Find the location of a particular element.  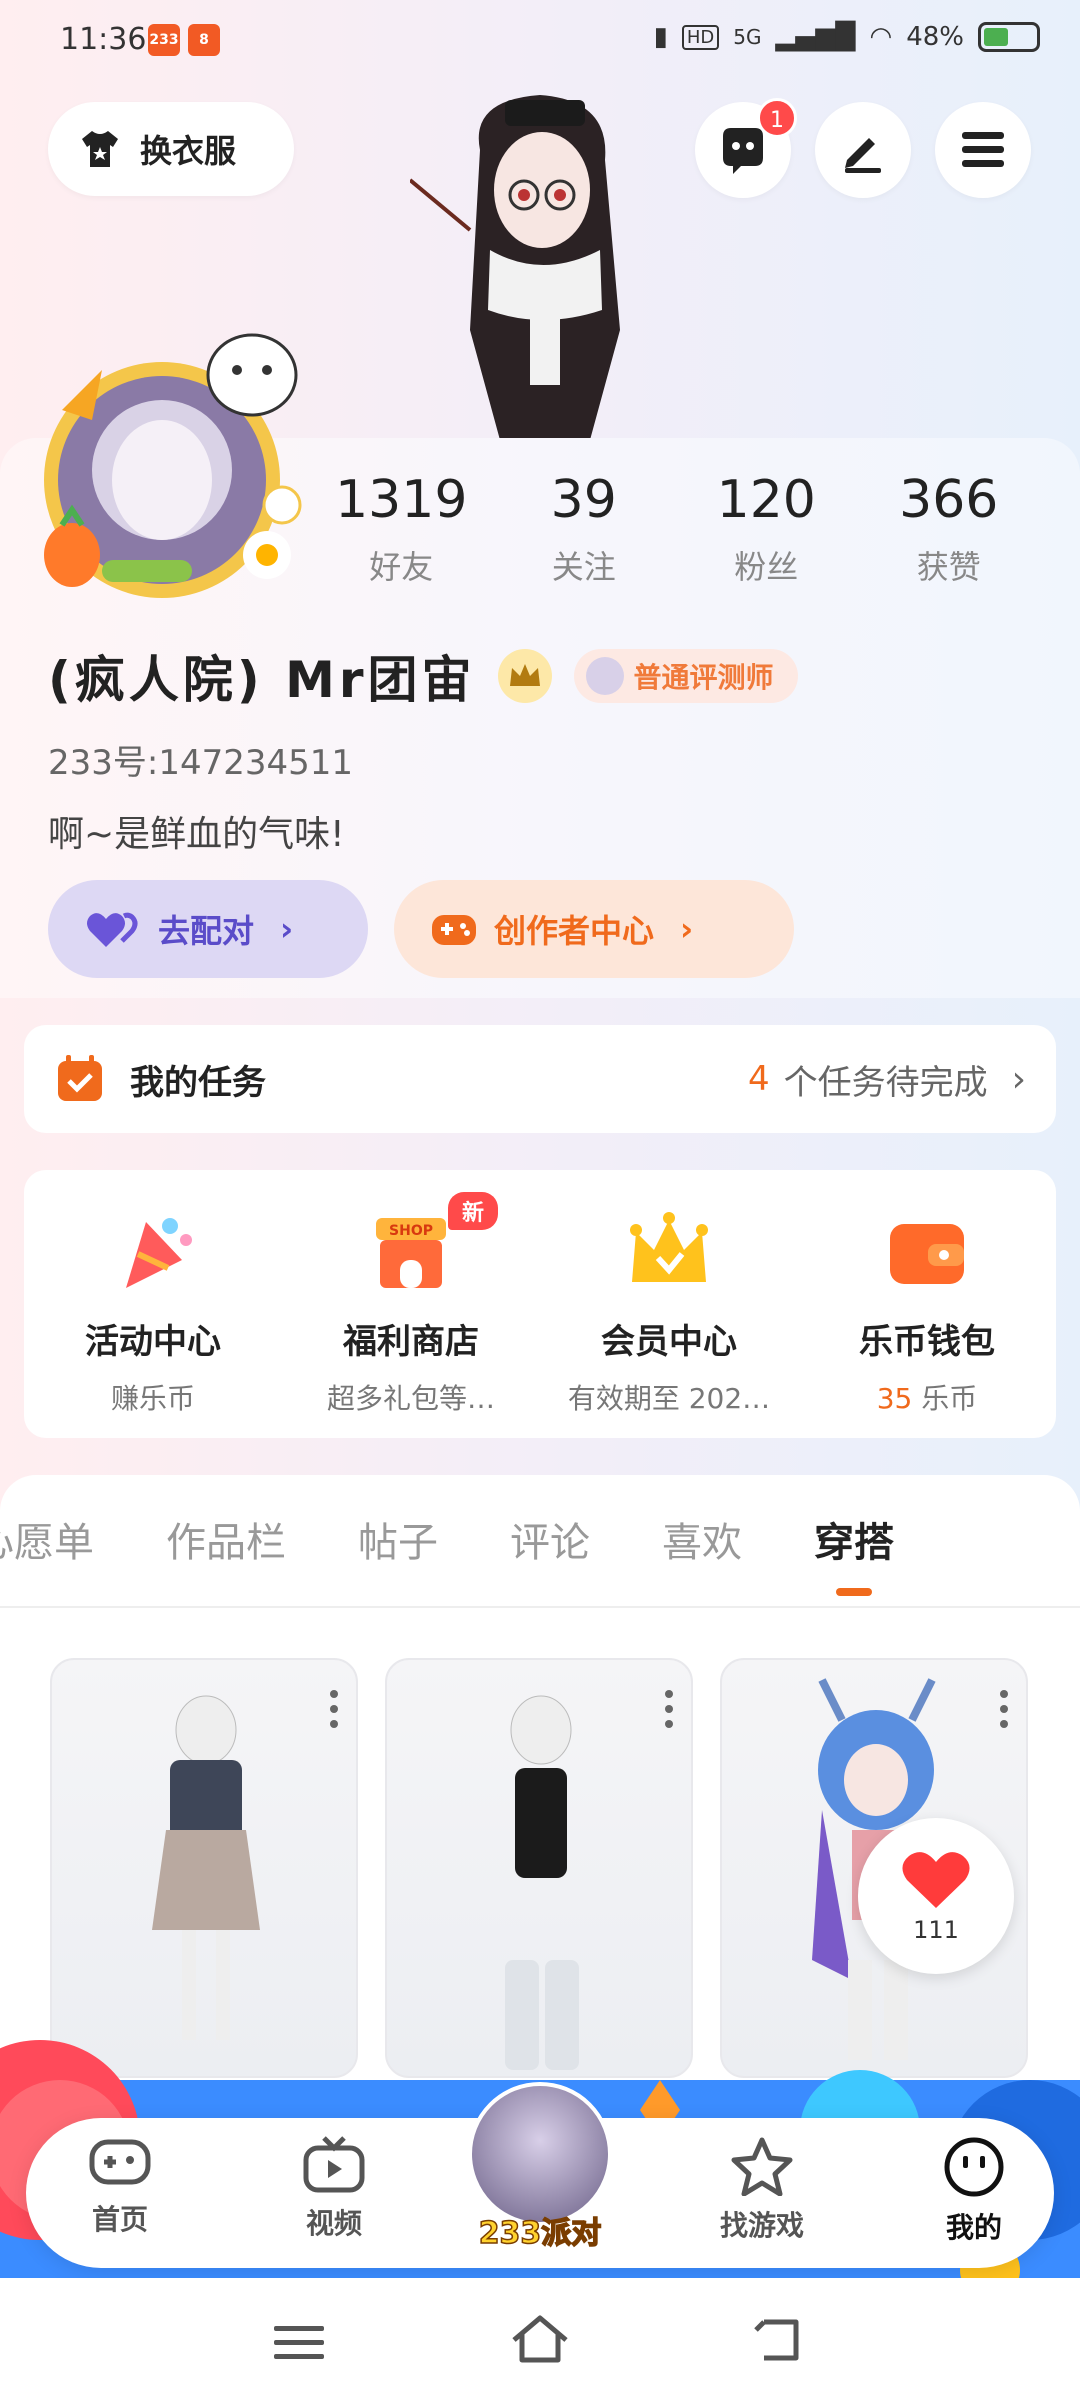

heart-icon is located at coordinates (936, 1880).